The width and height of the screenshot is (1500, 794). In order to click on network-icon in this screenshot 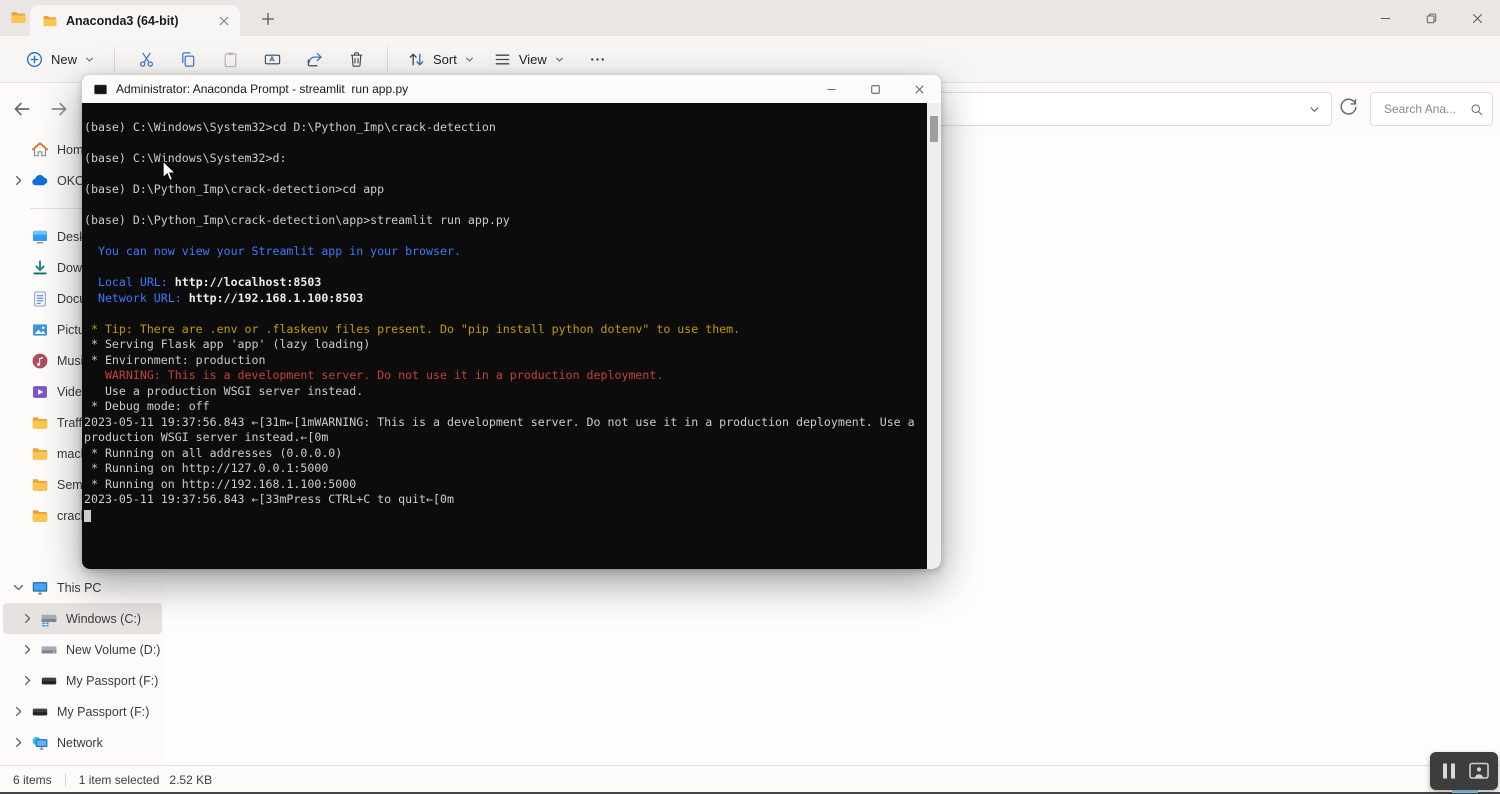, I will do `click(40, 743)`.